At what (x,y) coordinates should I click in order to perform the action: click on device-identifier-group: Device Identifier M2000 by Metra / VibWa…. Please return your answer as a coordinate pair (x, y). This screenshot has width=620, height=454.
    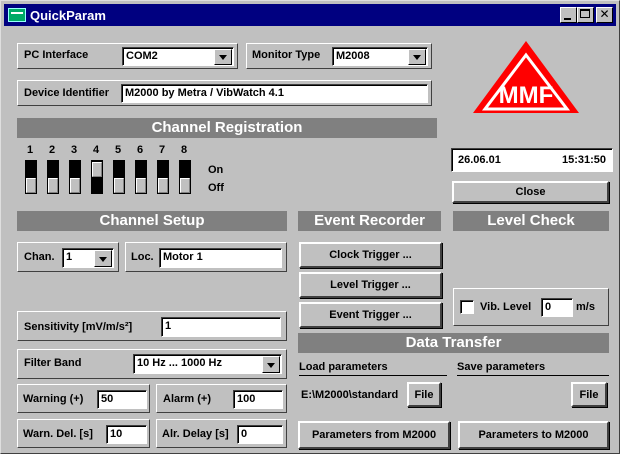
    Looking at the image, I should click on (224, 93).